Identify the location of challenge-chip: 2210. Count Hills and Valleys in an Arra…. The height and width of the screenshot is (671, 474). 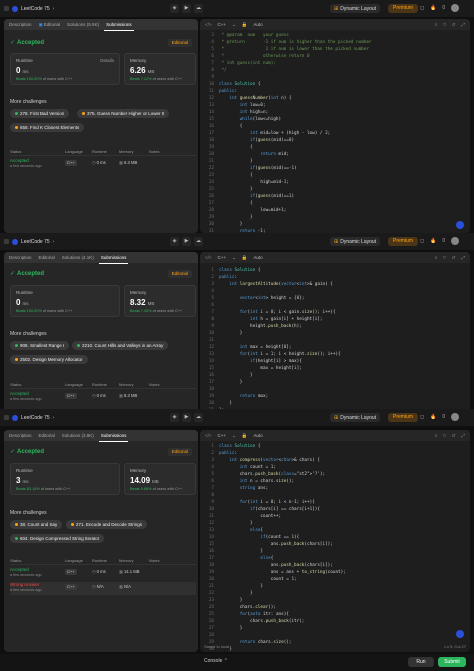
(120, 345).